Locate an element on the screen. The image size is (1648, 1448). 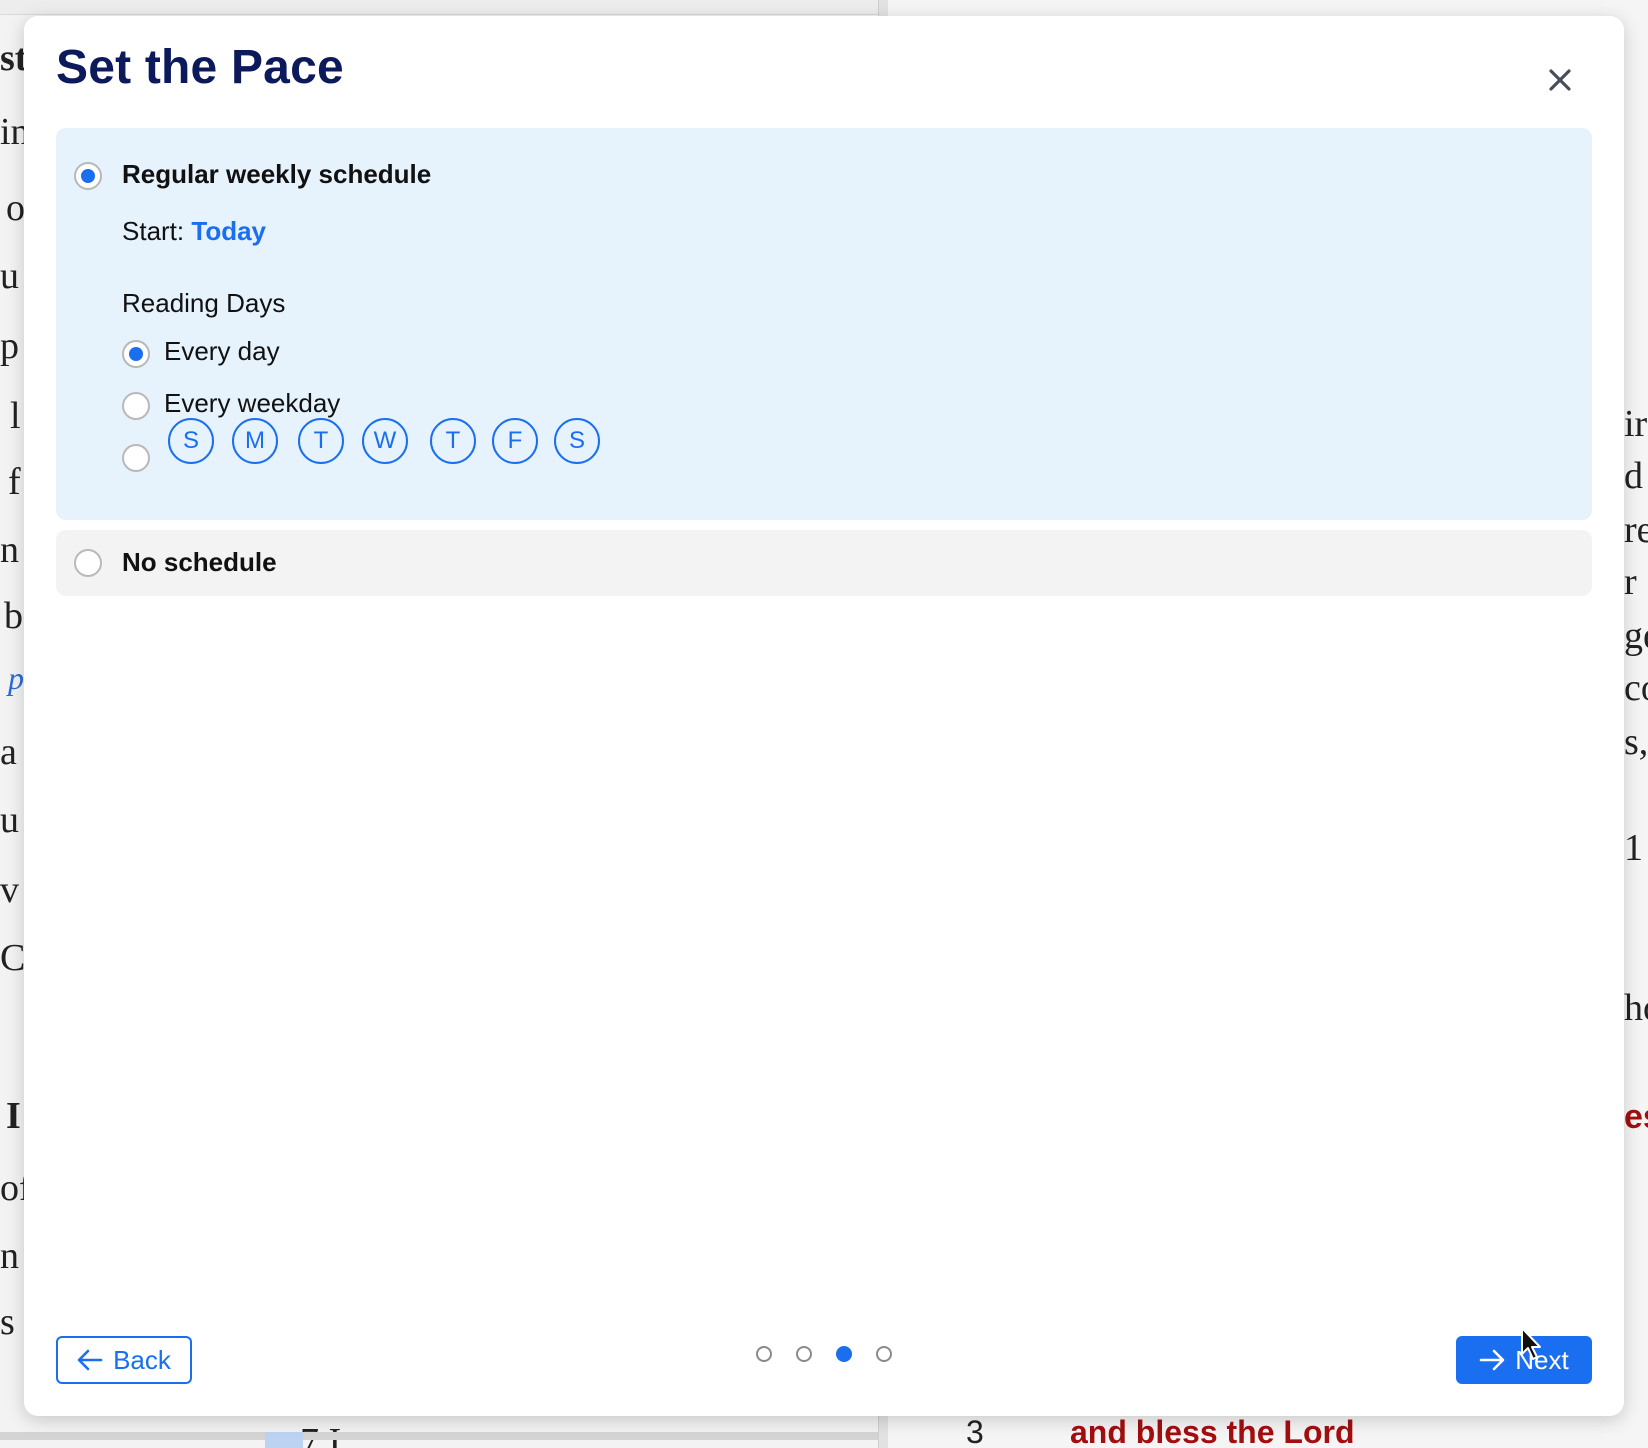
no-schedule-radio is located at coordinates (88, 563).